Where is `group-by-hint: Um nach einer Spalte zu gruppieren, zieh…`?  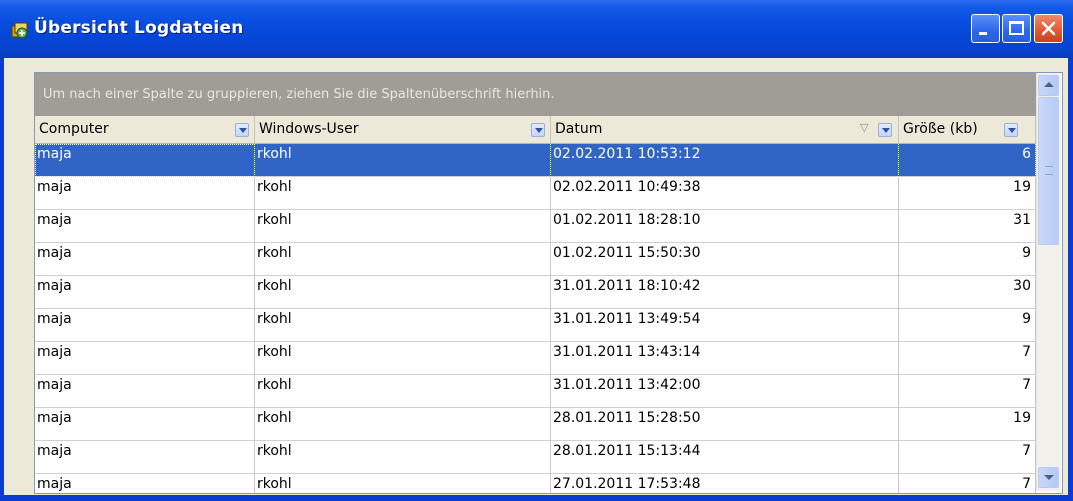 group-by-hint: Um nach einer Spalte zu gruppieren, zieh… is located at coordinates (299, 94).